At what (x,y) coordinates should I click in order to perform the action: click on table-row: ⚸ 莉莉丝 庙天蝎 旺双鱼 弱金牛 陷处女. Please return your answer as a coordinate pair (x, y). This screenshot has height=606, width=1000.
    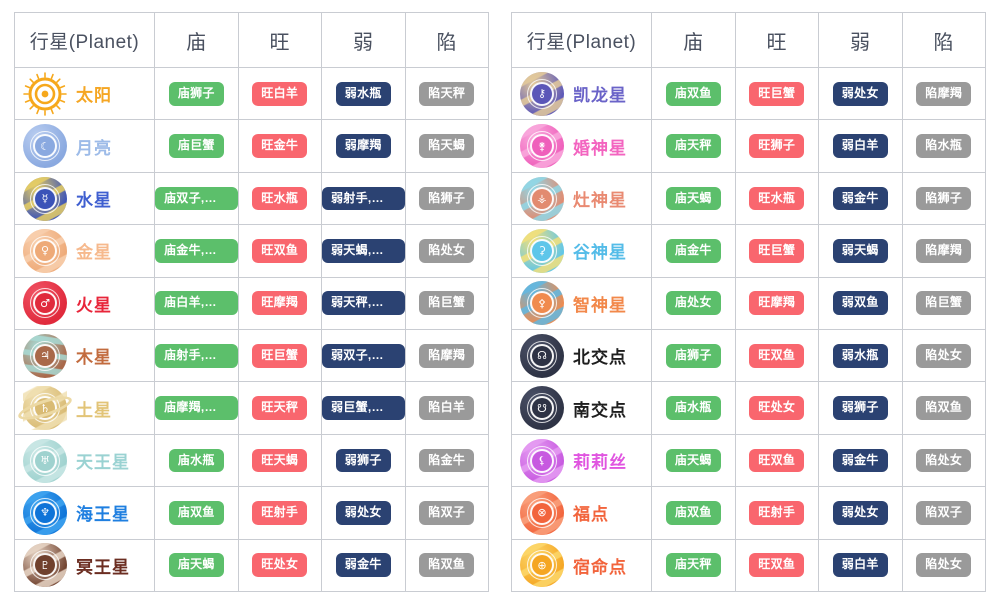
    Looking at the image, I should click on (749, 461).